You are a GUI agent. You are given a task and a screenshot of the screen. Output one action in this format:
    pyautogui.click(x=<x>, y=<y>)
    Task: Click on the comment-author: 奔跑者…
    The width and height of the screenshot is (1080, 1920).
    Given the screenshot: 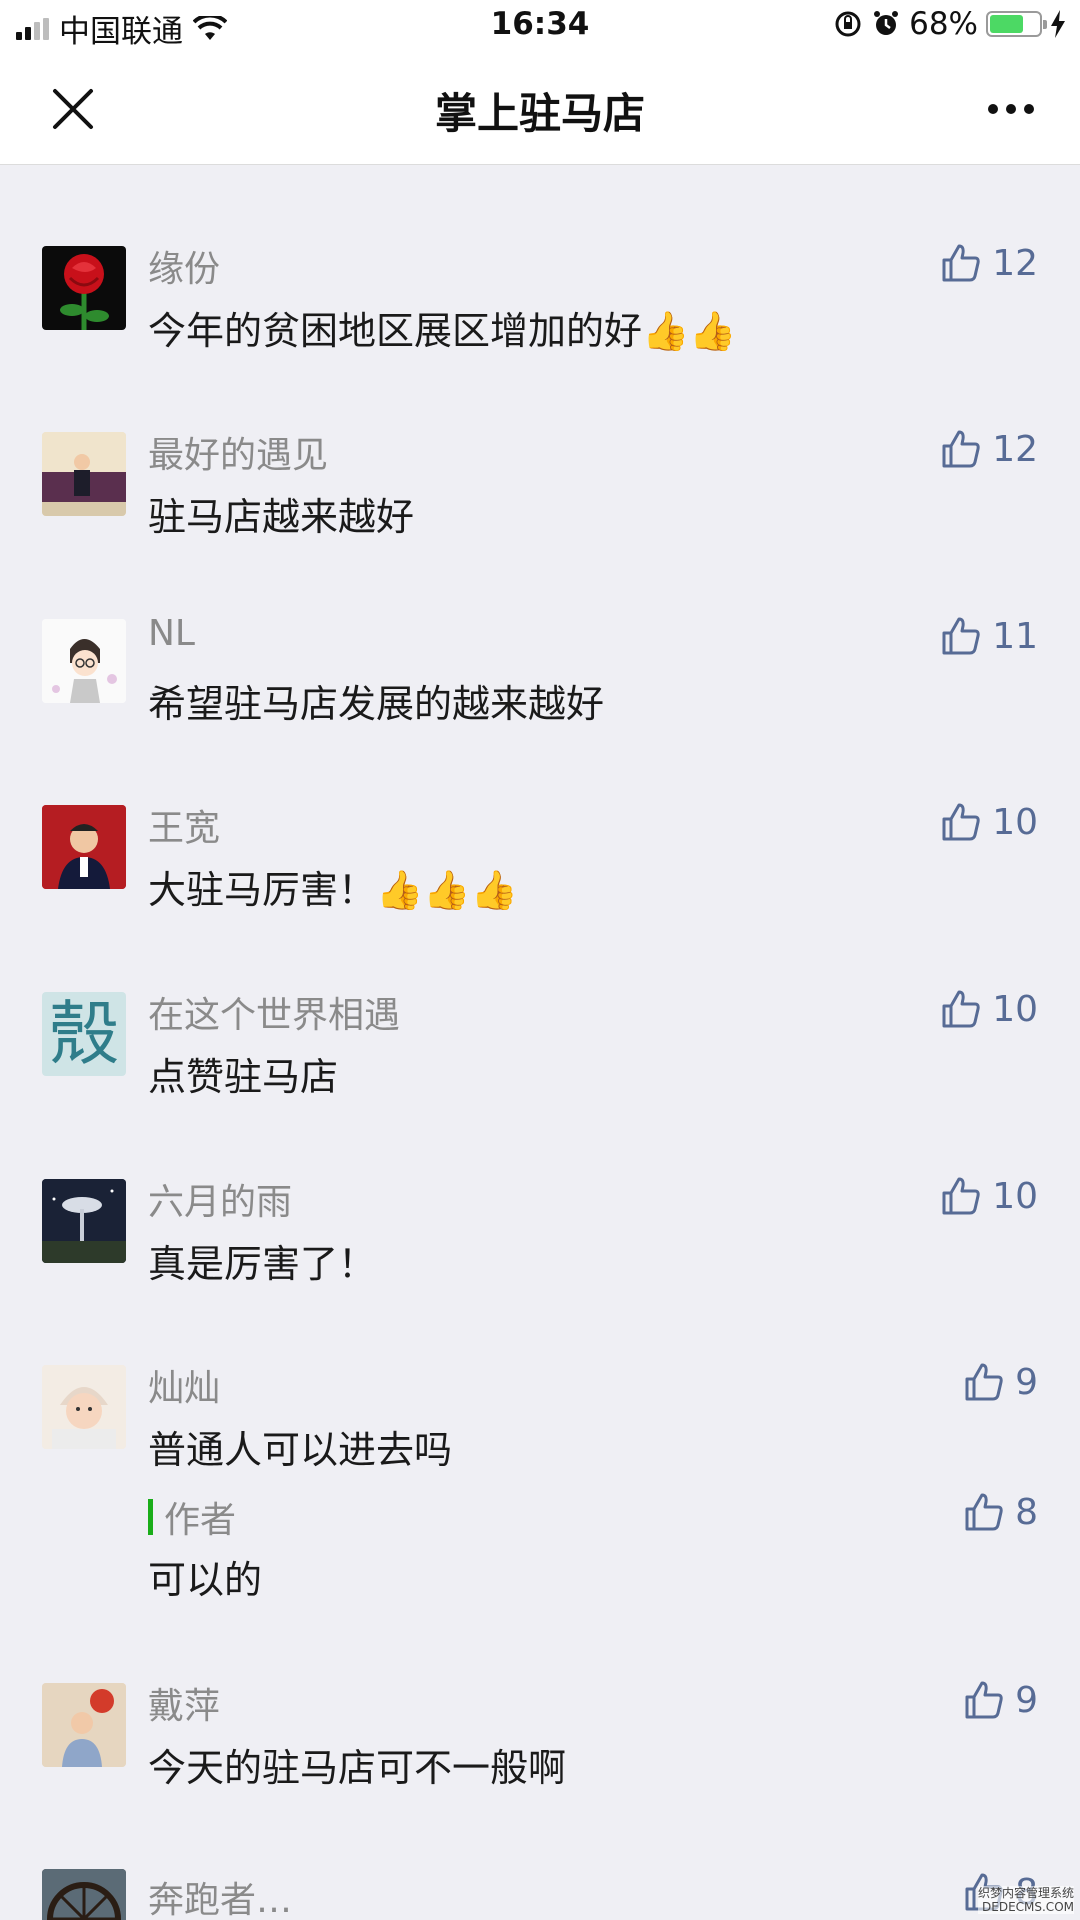 What is the action you would take?
    pyautogui.click(x=220, y=1900)
    